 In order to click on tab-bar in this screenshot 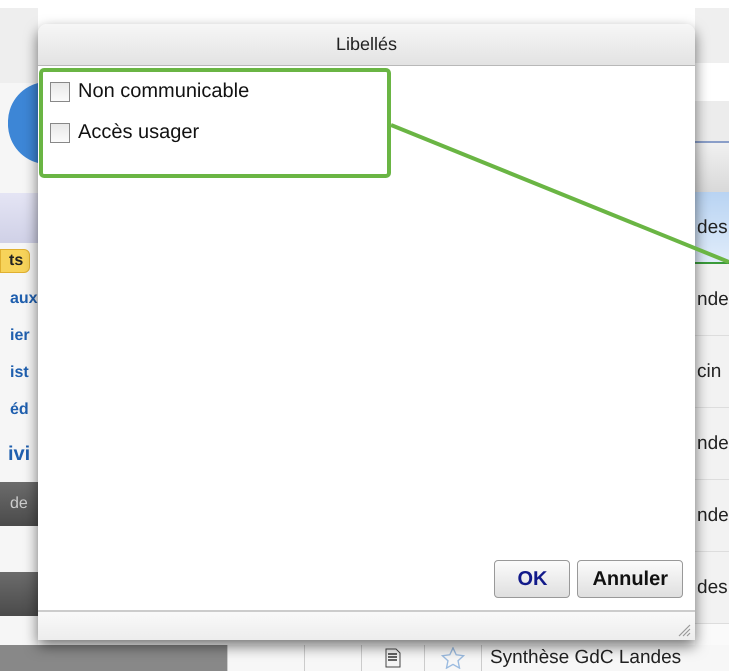, I will do `click(712, 122)`.